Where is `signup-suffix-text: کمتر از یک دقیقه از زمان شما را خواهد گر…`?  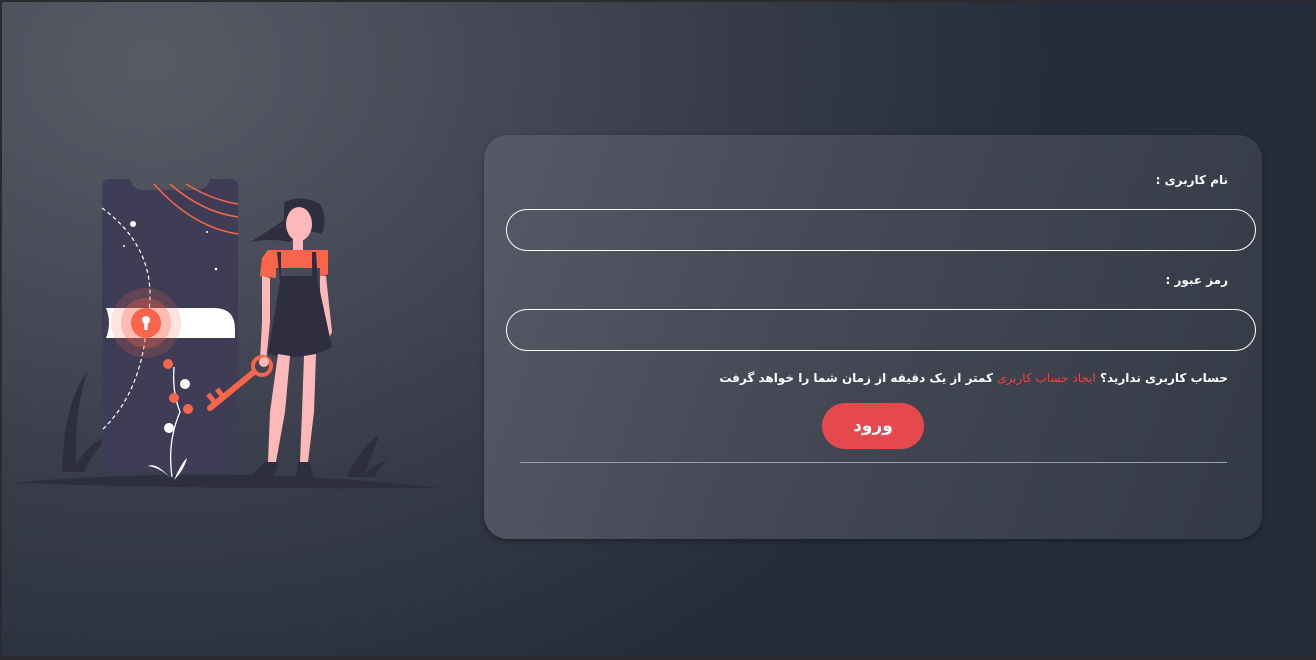 signup-suffix-text: کمتر از یک دقیقه از زمان شما را خواهد گر… is located at coordinates (856, 378).